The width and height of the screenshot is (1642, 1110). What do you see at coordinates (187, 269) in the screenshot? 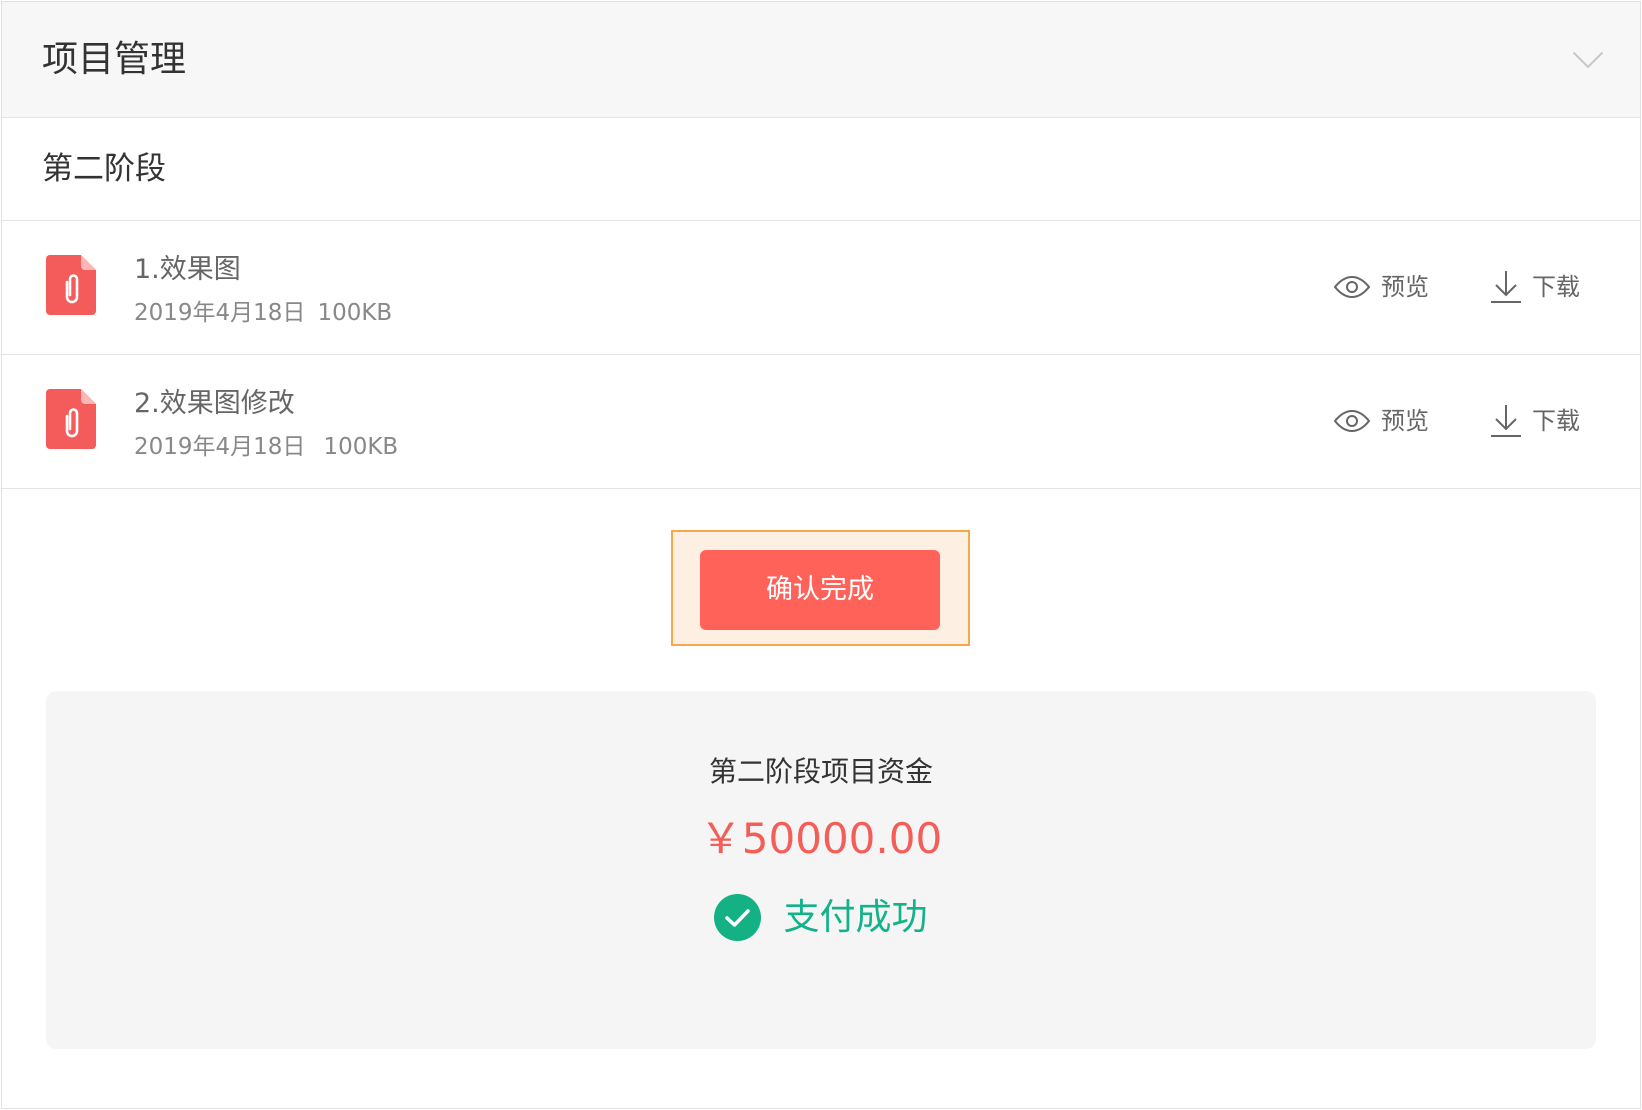
I see `file-name: 1.效果图` at bounding box center [187, 269].